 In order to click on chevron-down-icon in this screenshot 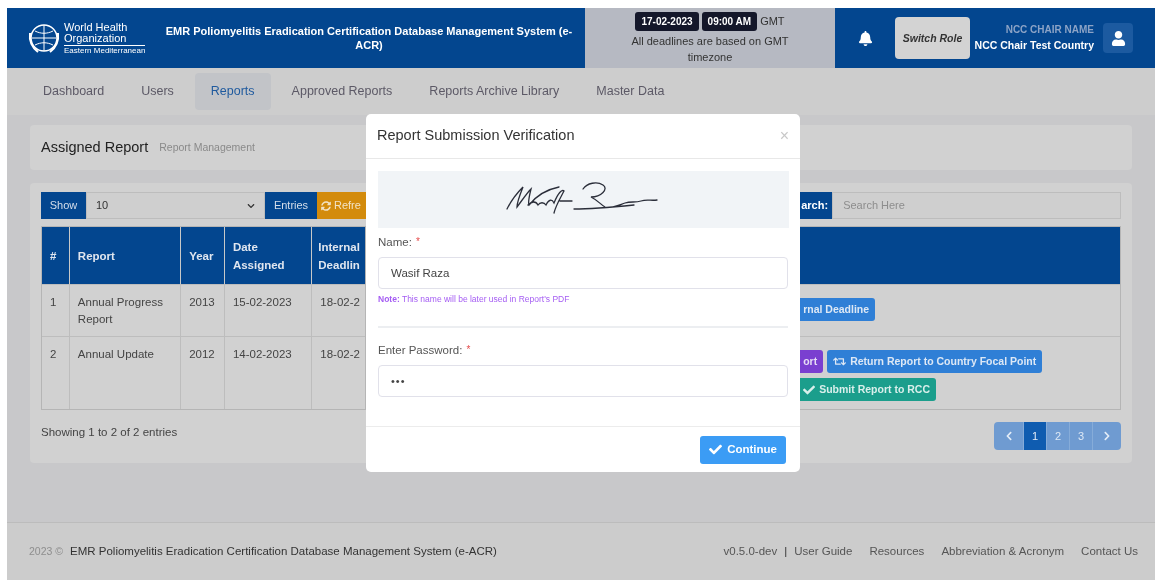, I will do `click(251, 205)`.